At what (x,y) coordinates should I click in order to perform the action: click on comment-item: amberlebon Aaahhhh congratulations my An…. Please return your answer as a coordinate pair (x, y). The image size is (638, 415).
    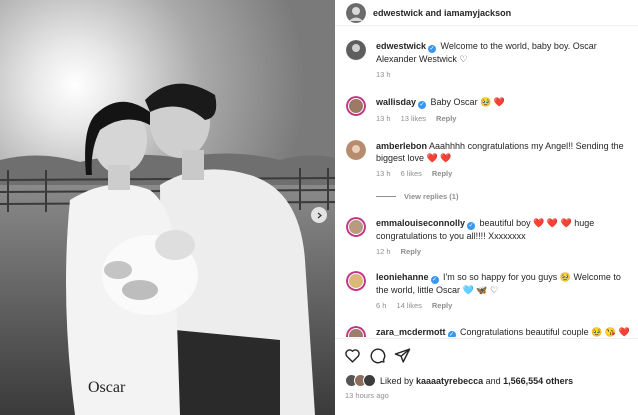
    Looking at the image, I should click on (489, 160).